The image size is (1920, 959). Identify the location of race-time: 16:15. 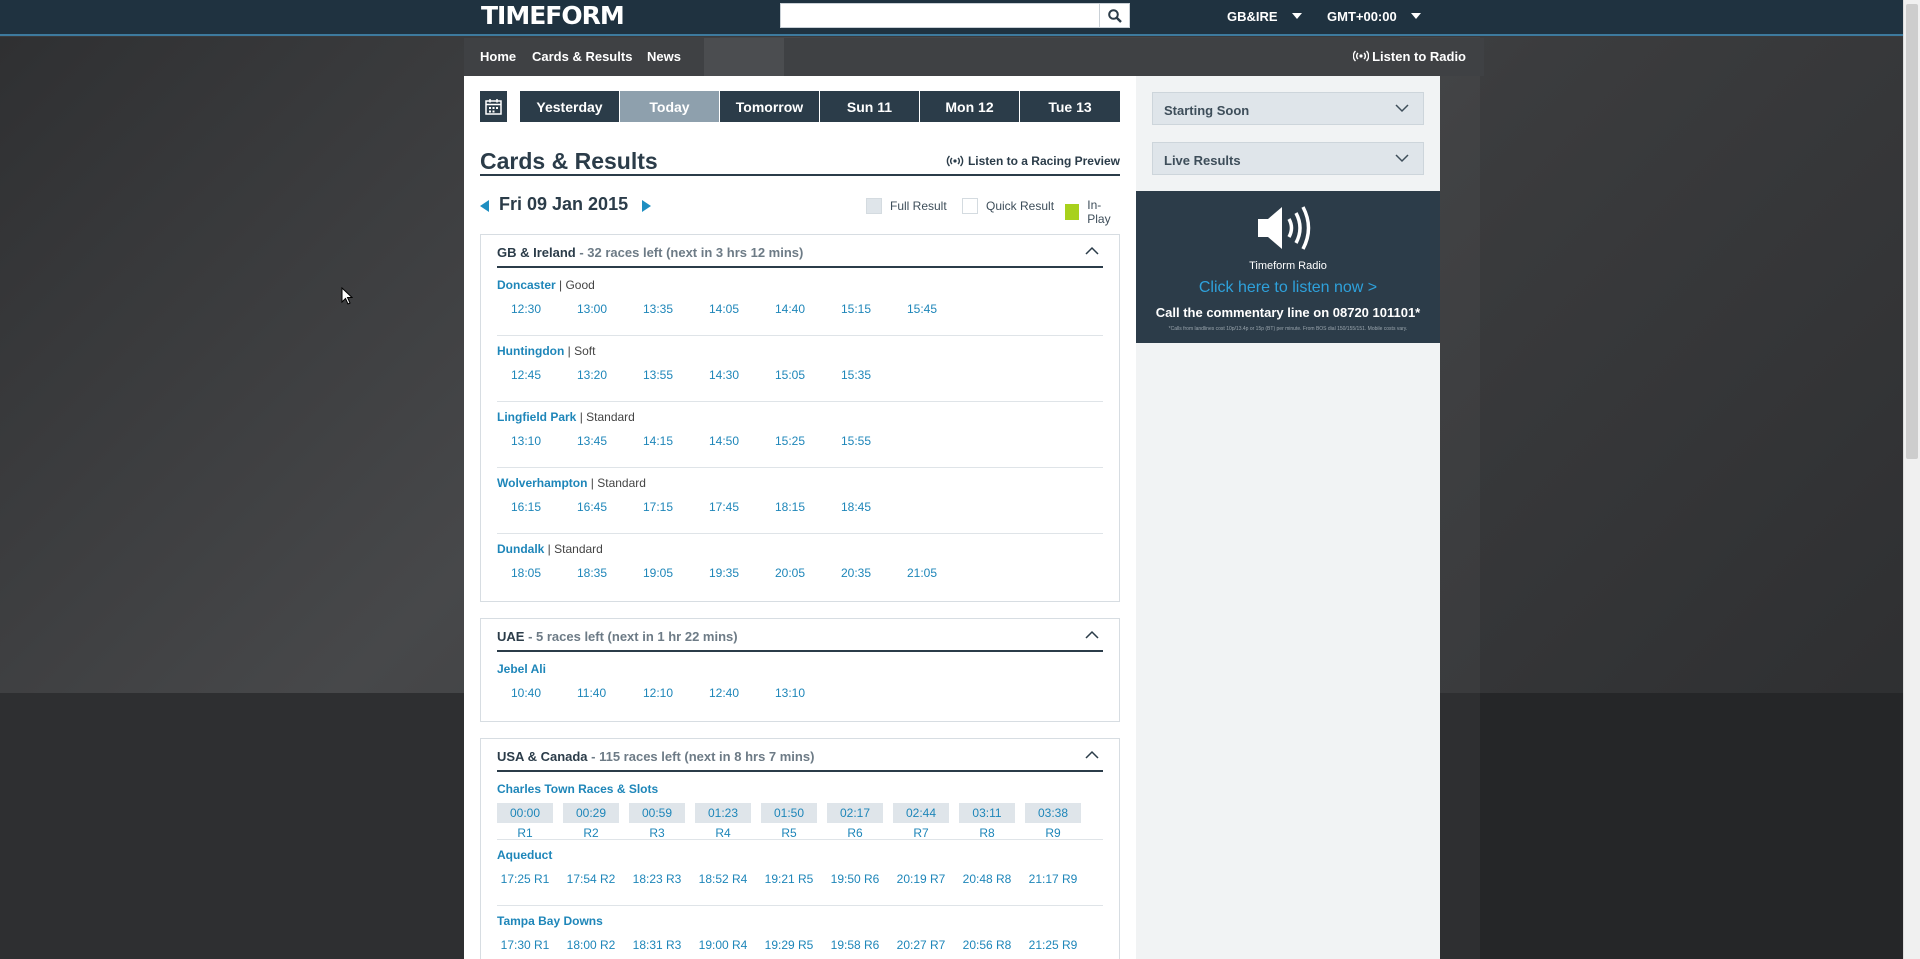
(526, 507).